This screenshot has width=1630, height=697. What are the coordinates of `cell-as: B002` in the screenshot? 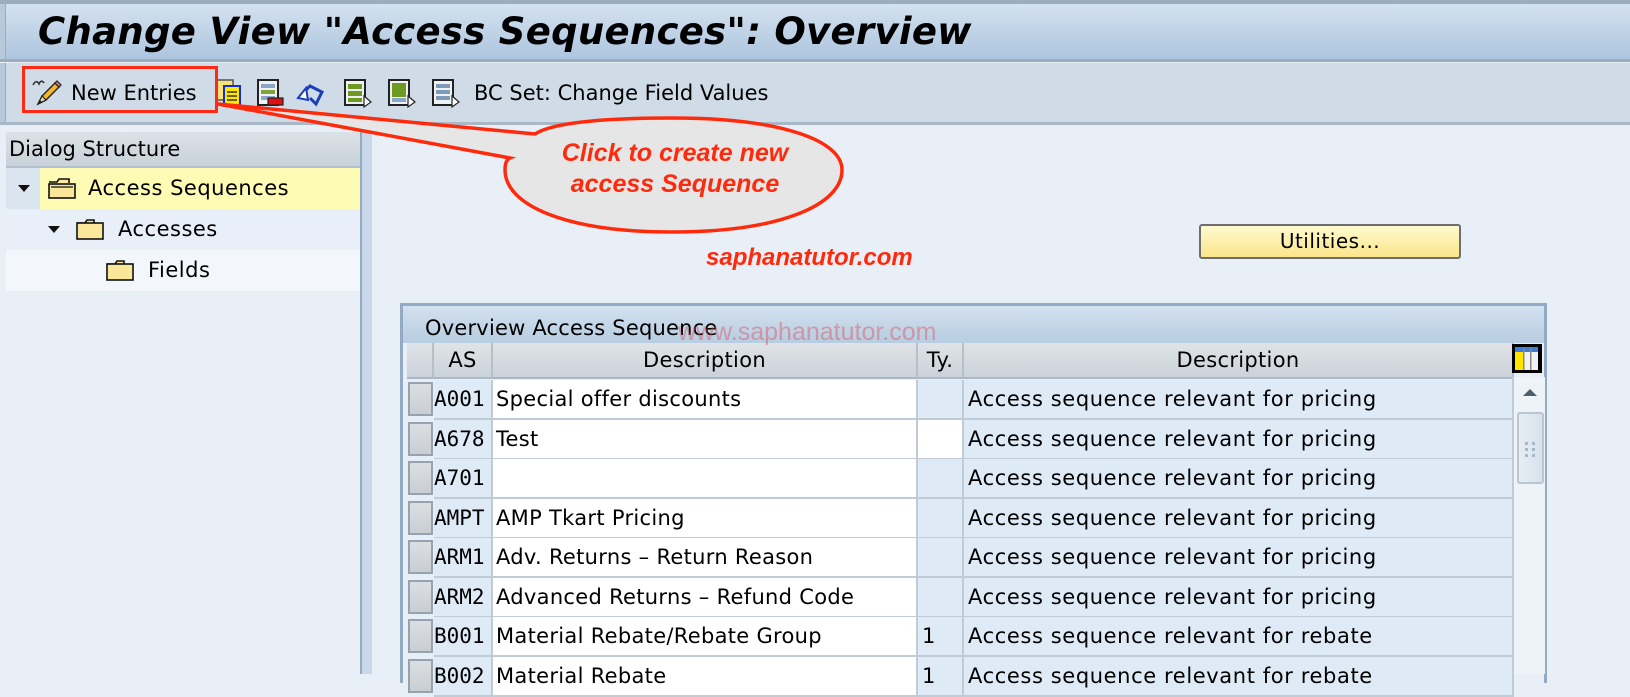 It's located at (463, 676).